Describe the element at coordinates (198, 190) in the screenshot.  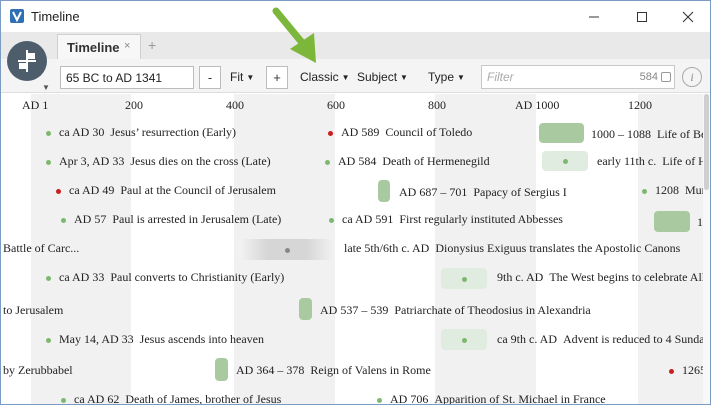
I see `event-title: Paul at the Council of Jerusalem` at that location.